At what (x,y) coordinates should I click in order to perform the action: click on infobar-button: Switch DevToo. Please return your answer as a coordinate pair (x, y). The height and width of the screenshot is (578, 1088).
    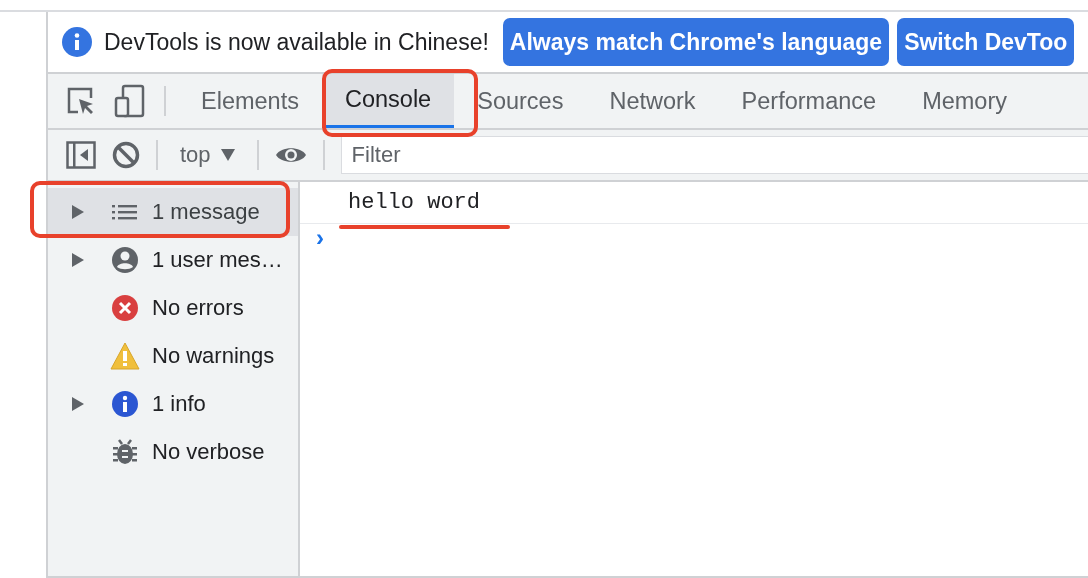
    Looking at the image, I should click on (986, 42).